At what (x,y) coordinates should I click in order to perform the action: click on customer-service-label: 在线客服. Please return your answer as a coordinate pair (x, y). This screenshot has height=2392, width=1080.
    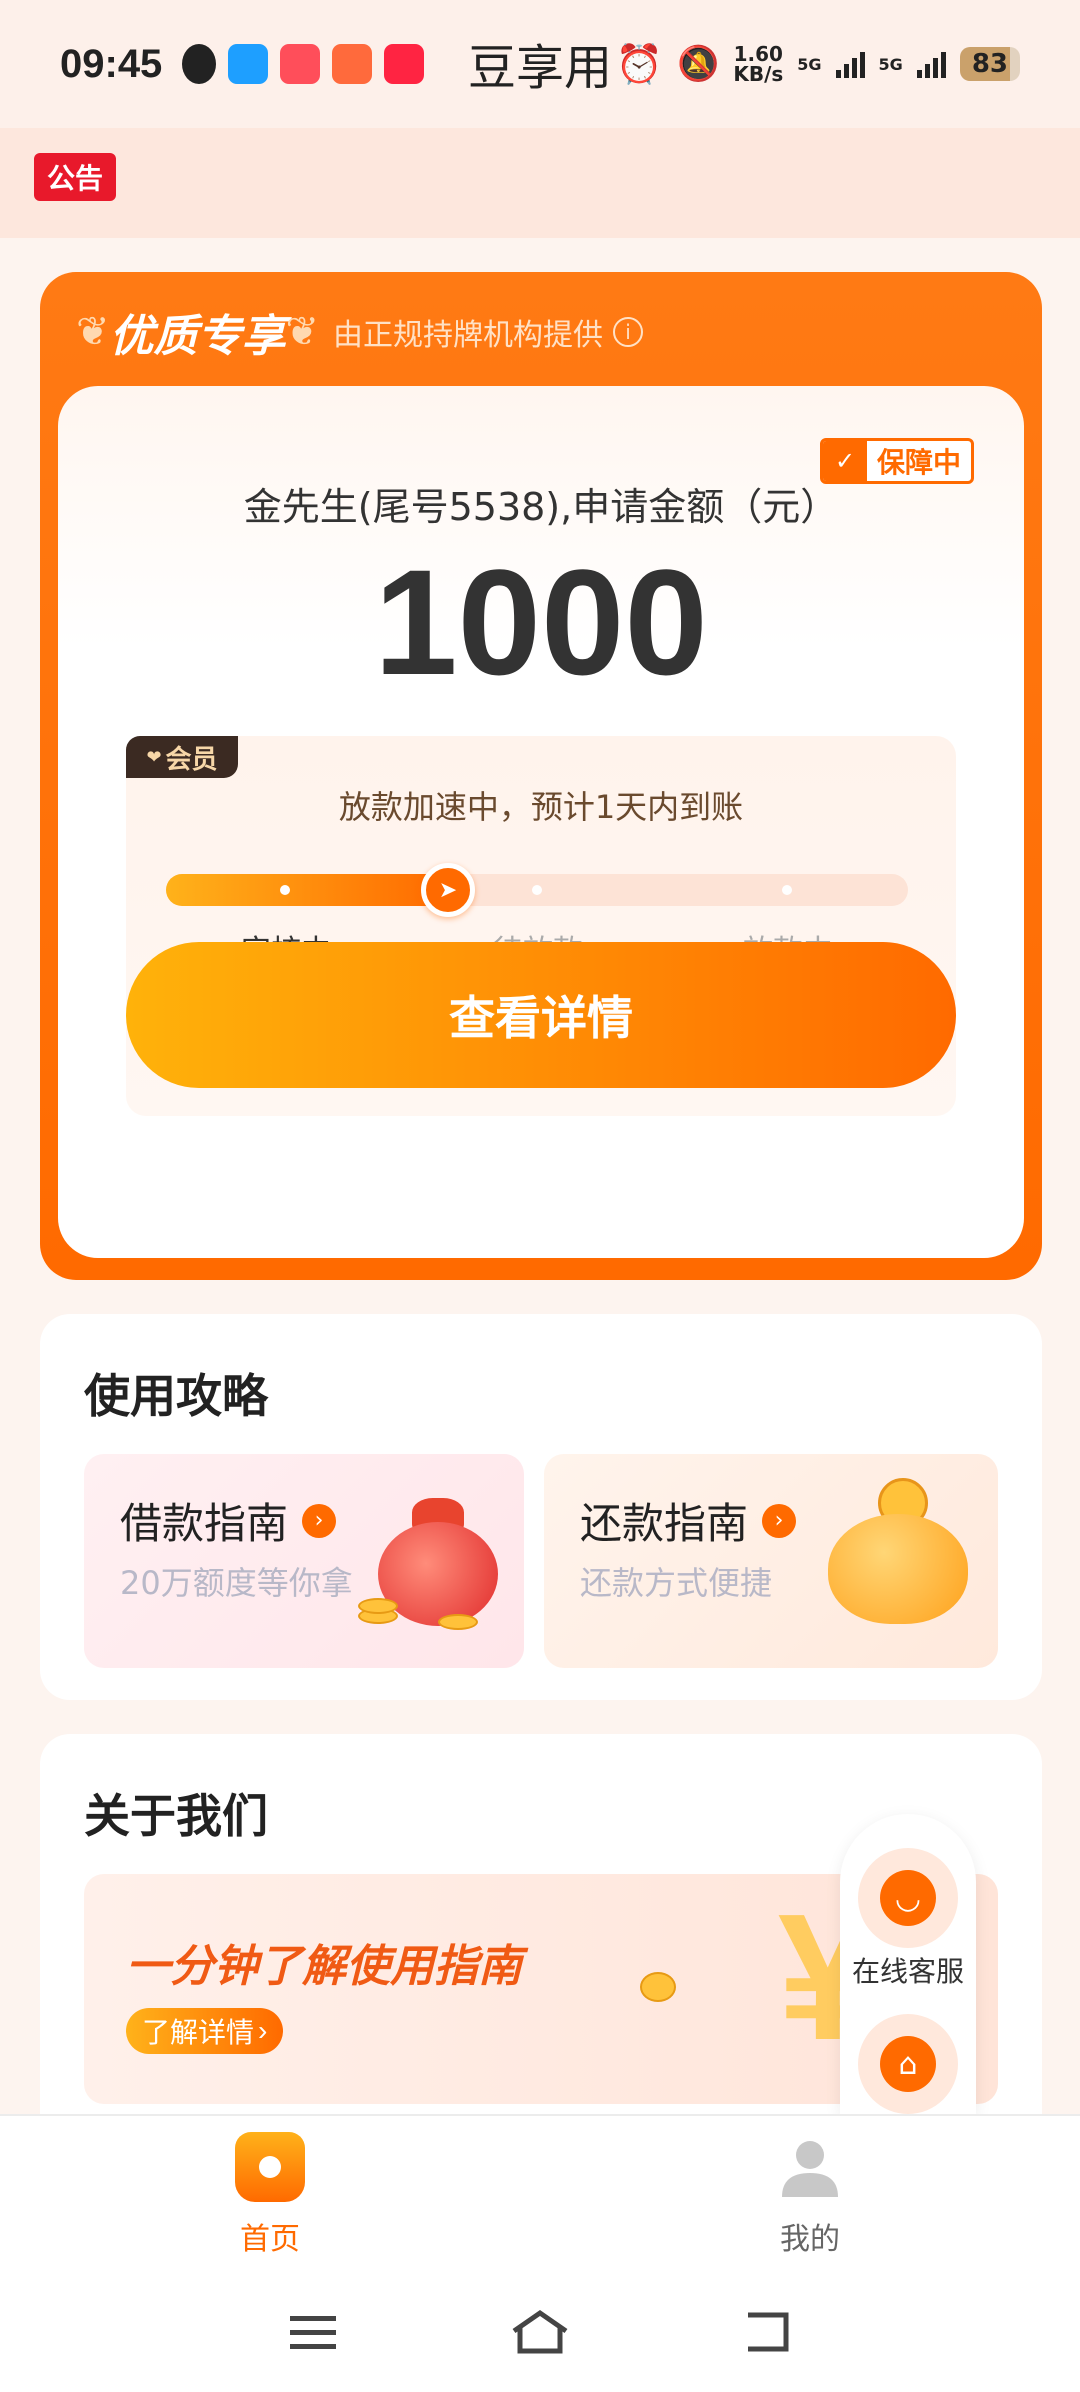
    Looking at the image, I should click on (907, 1971).